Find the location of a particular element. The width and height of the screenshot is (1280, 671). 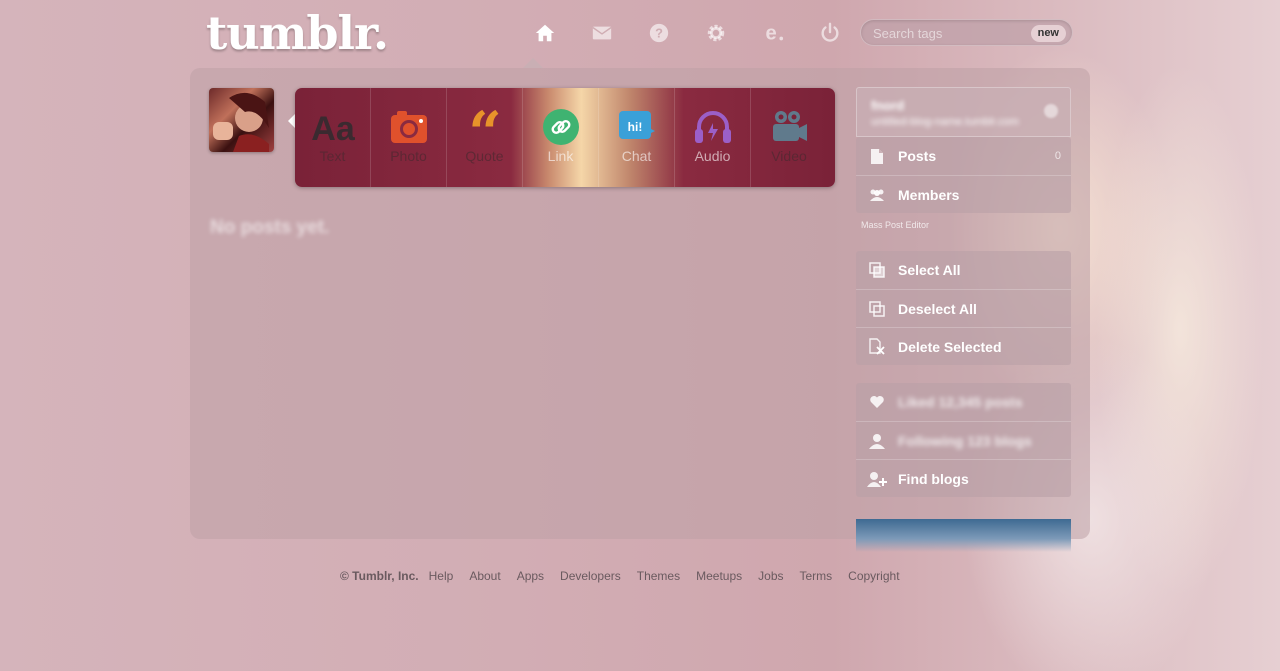

post-type-label: Video is located at coordinates (789, 156).